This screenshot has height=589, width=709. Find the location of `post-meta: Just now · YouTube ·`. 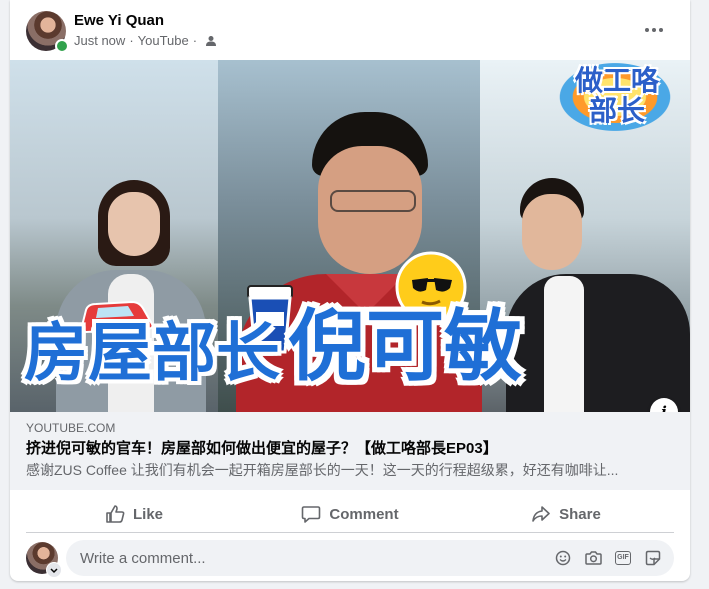

post-meta: Just now · YouTube · is located at coordinates (145, 40).